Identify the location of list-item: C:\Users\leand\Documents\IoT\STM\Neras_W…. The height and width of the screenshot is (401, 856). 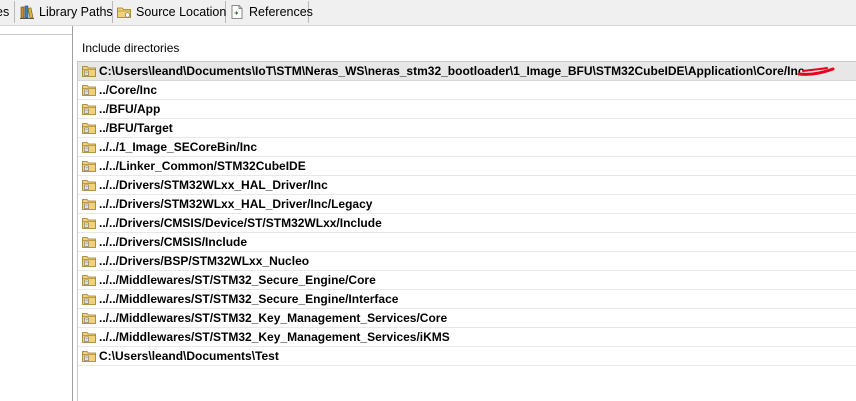
(467, 71).